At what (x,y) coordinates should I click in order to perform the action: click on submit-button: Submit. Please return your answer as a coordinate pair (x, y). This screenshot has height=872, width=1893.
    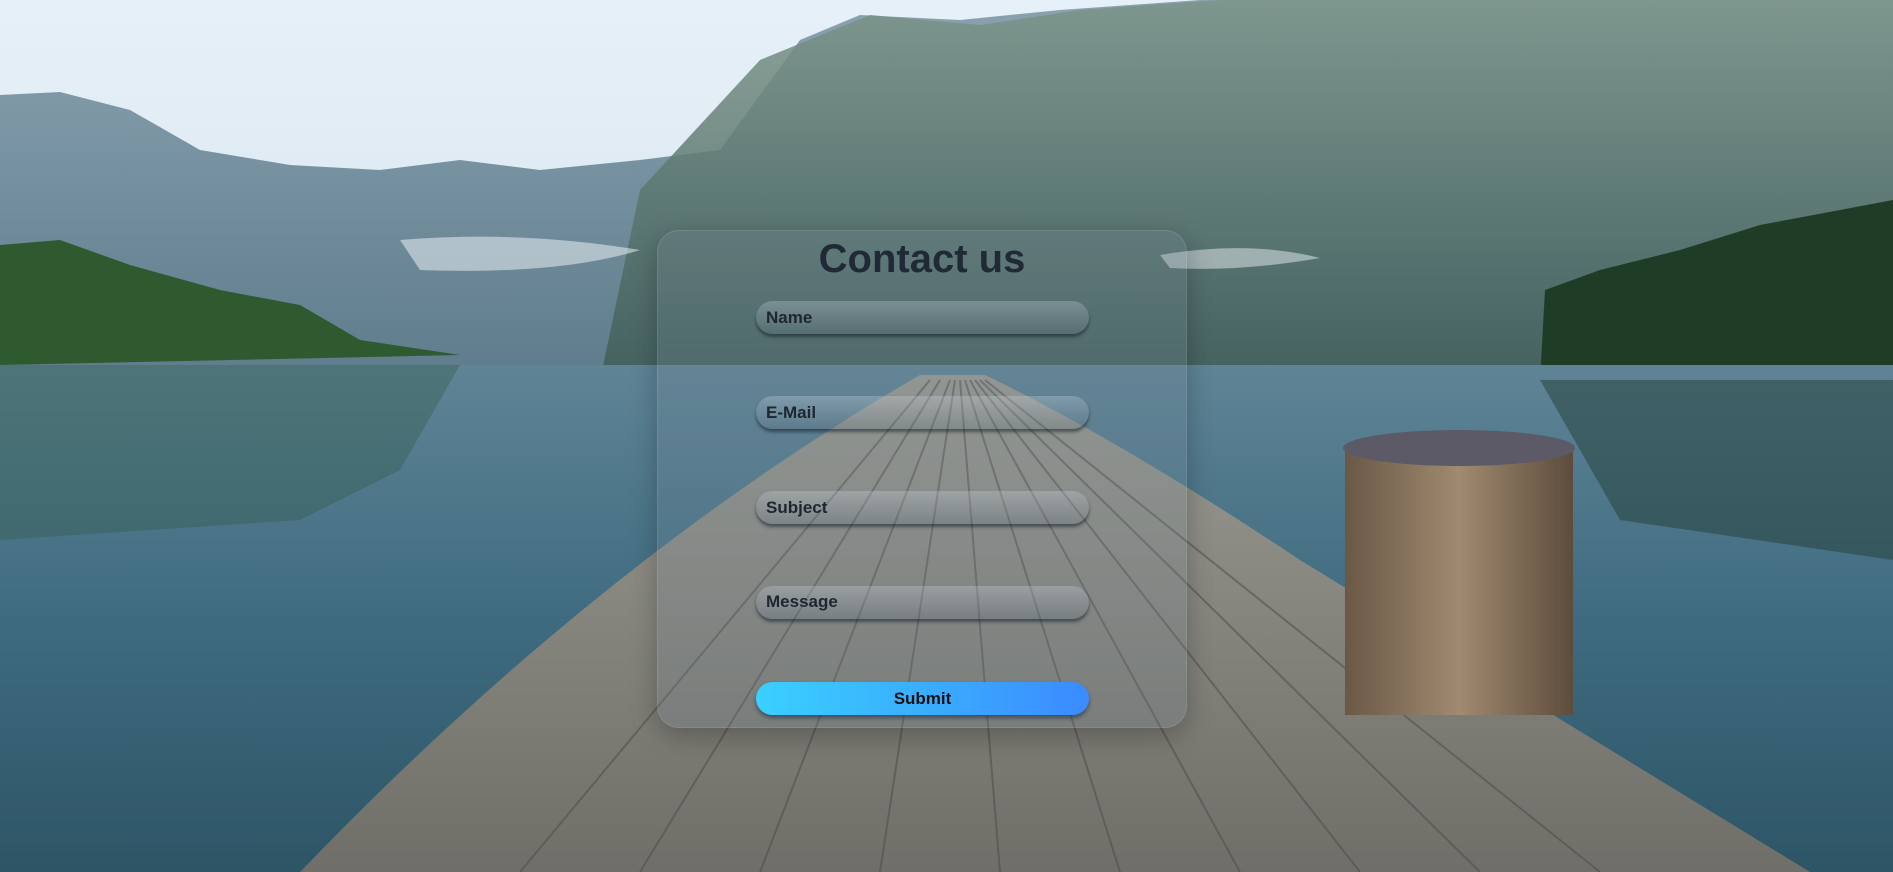
    Looking at the image, I should click on (922, 698).